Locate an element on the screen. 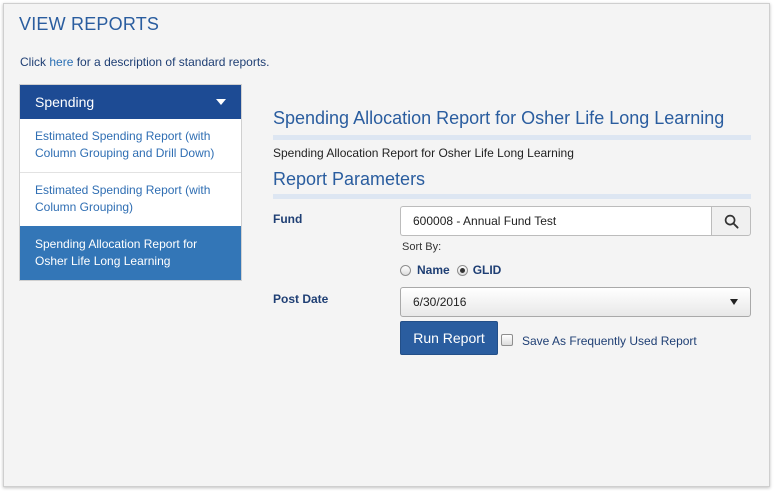 The image size is (775, 491). page-title: VIEW REPORTS is located at coordinates (89, 24).